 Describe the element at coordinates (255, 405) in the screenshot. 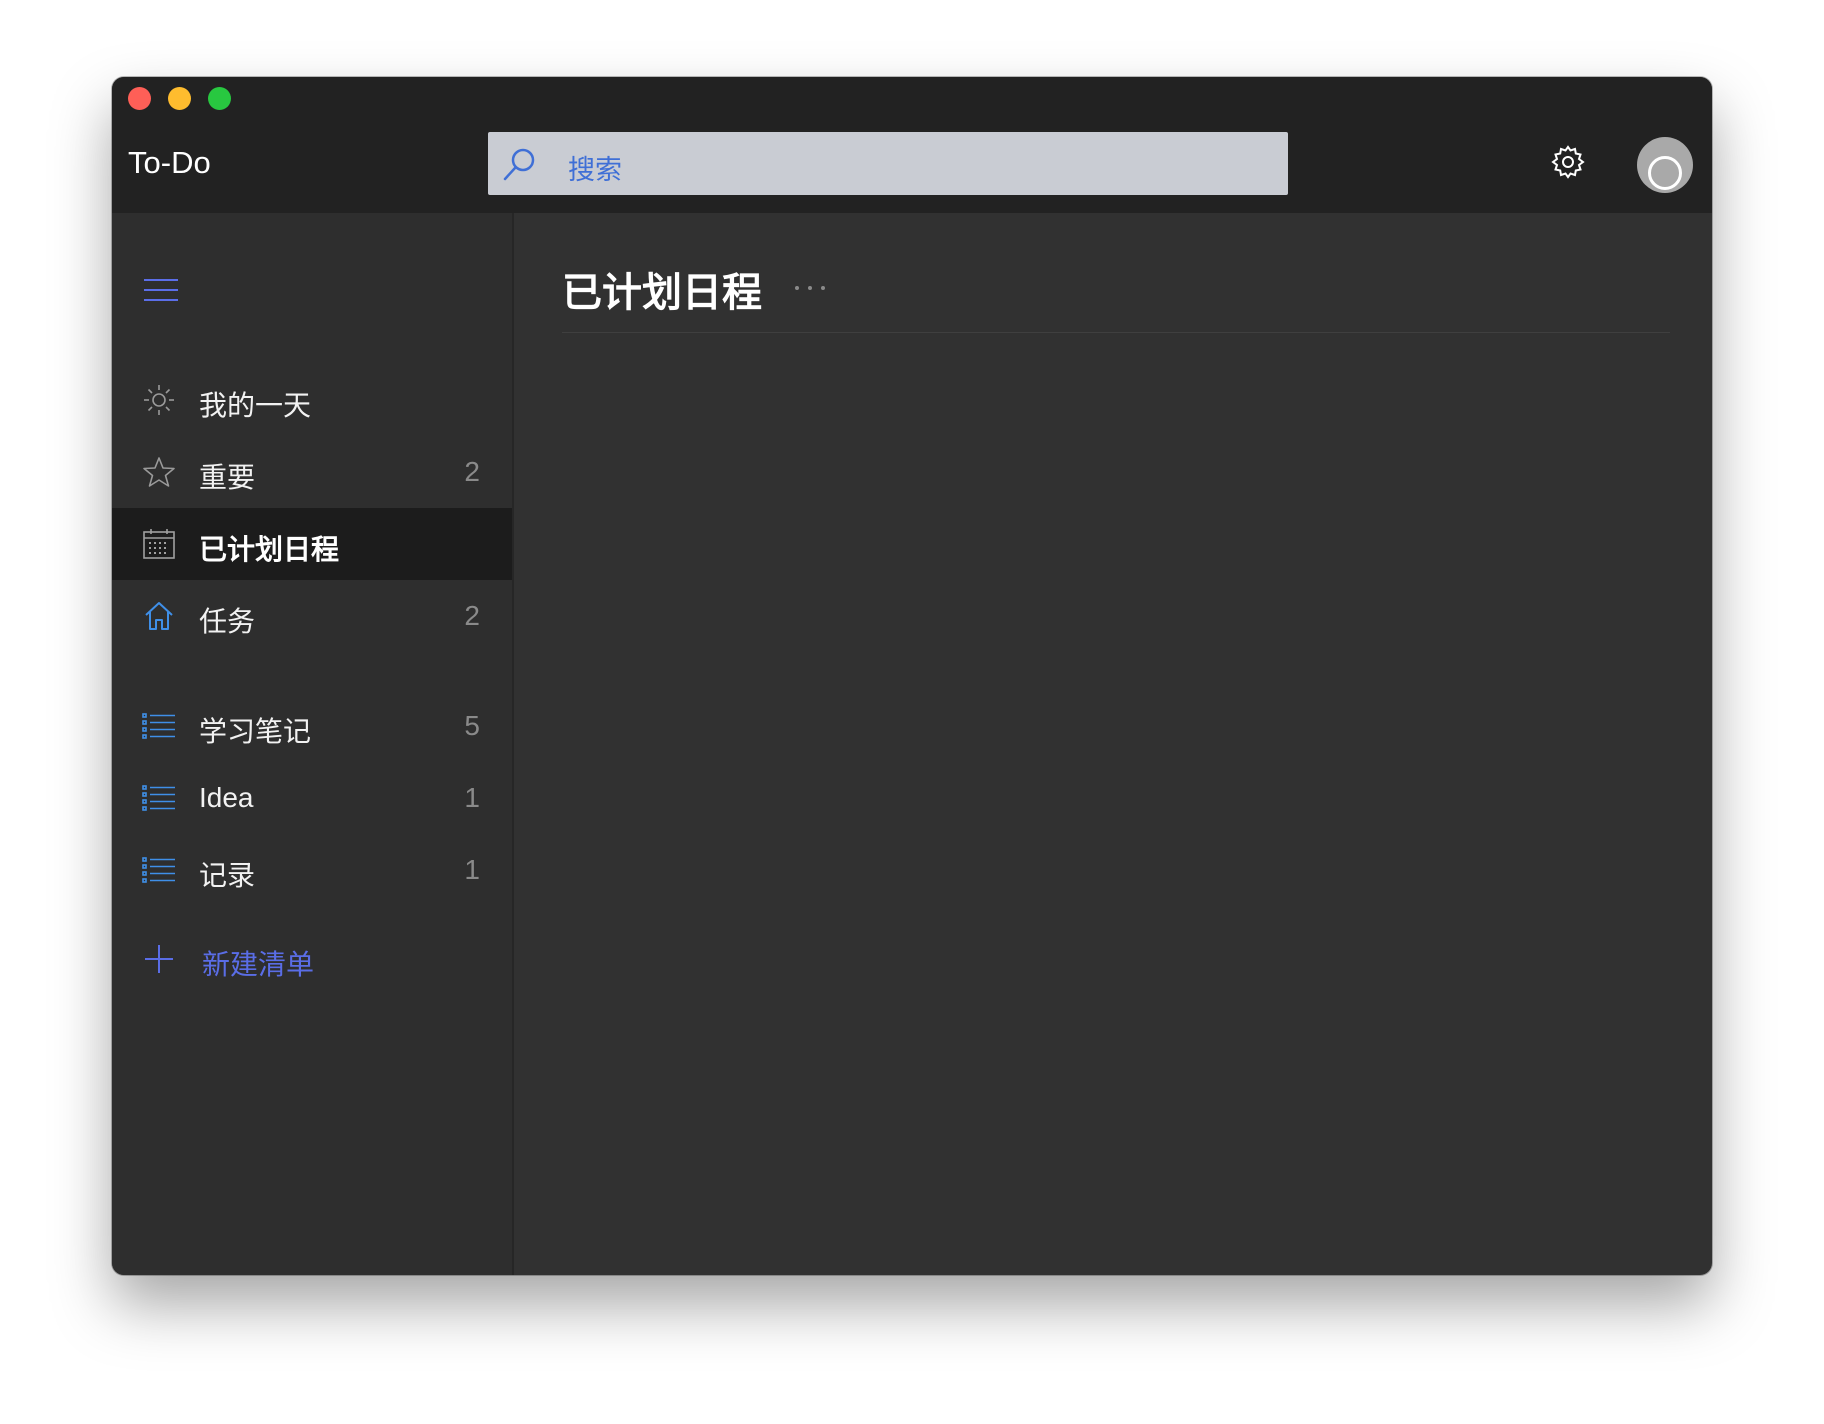

I see `sidebar-item-label: 我的一天` at that location.